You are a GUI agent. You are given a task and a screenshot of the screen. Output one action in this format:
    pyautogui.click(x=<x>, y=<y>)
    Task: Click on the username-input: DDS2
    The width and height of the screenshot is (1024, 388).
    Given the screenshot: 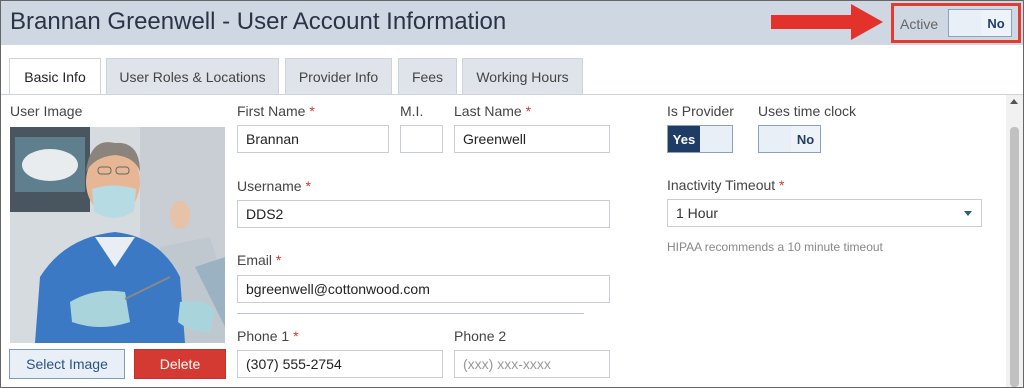 What is the action you would take?
    pyautogui.click(x=423, y=214)
    